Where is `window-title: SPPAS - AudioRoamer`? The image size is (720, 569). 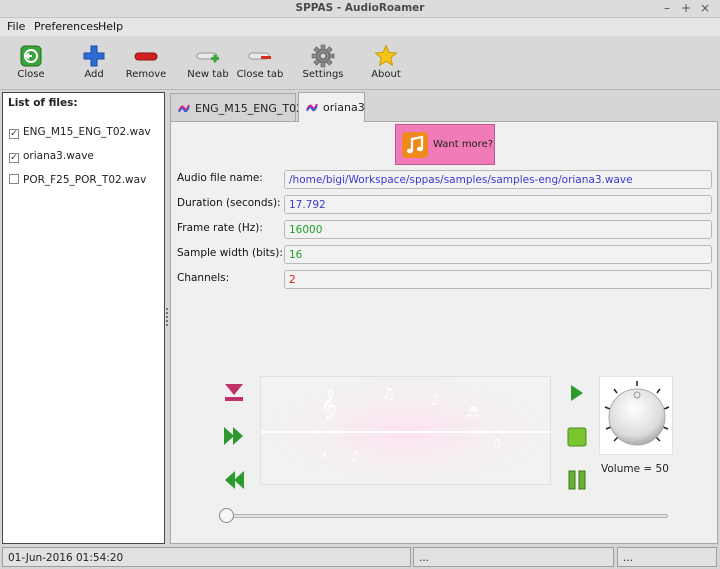
window-title: SPPAS - AudioRoamer is located at coordinates (360, 8).